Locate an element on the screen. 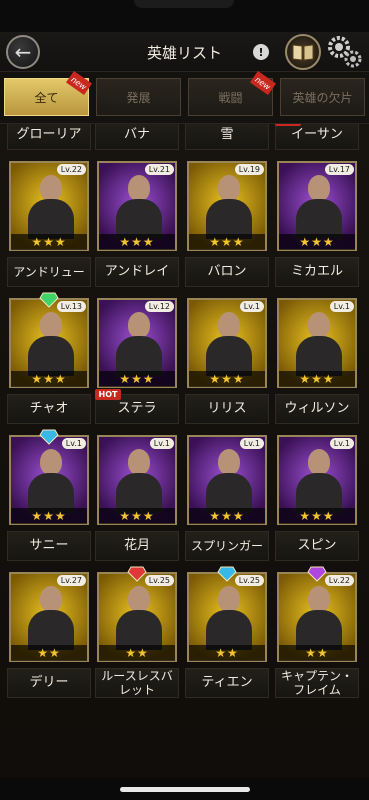  hero-name: チャオ is located at coordinates (49, 409).